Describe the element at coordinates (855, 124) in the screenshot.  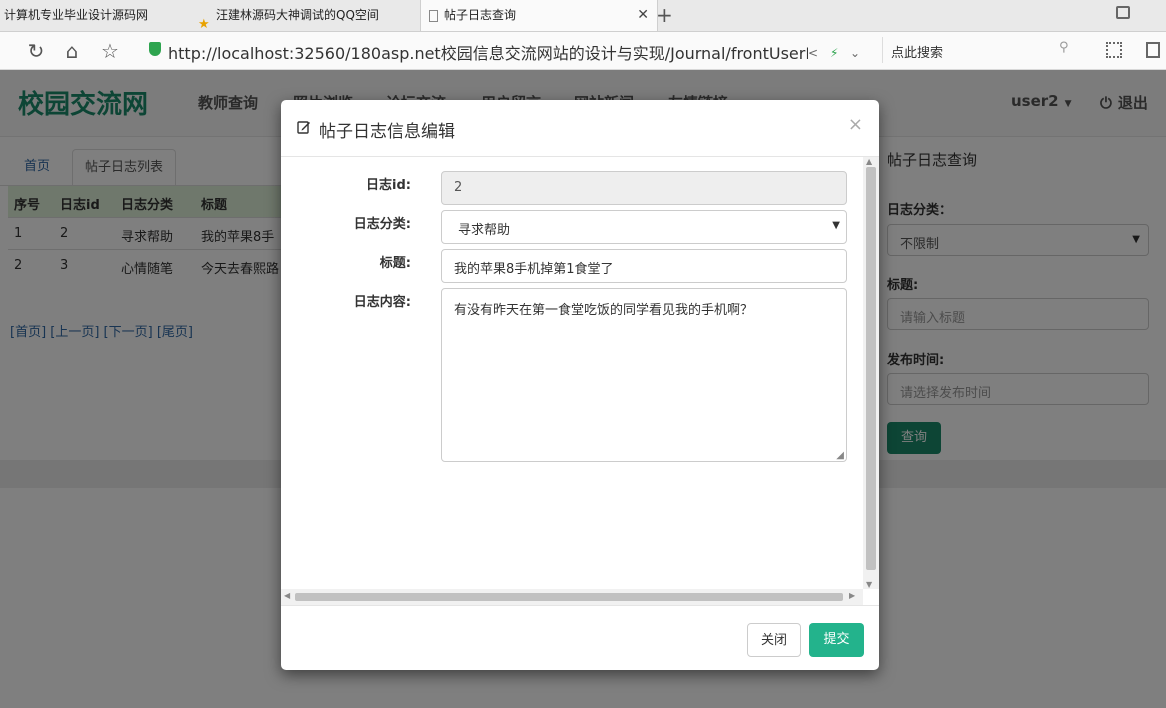
I see `close-icon: ×` at that location.